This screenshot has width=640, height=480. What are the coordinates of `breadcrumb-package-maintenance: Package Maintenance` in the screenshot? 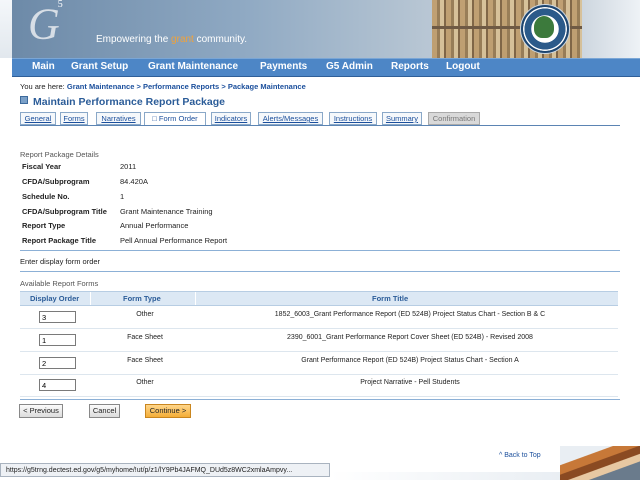 It's located at (267, 86).